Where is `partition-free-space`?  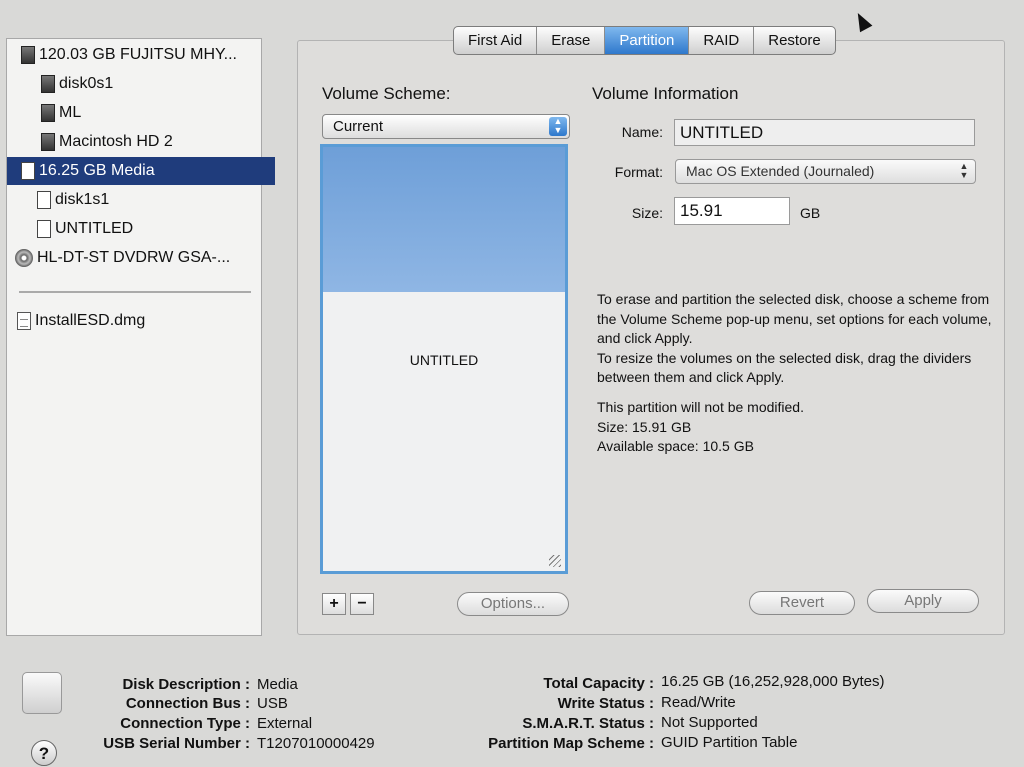
partition-free-space is located at coordinates (444, 219).